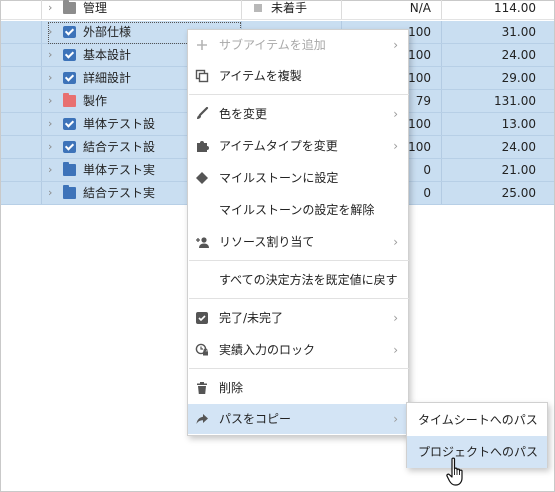 This screenshot has height=492, width=555. What do you see at coordinates (107, 78) in the screenshot?
I see `task-name: 詳細設計` at bounding box center [107, 78].